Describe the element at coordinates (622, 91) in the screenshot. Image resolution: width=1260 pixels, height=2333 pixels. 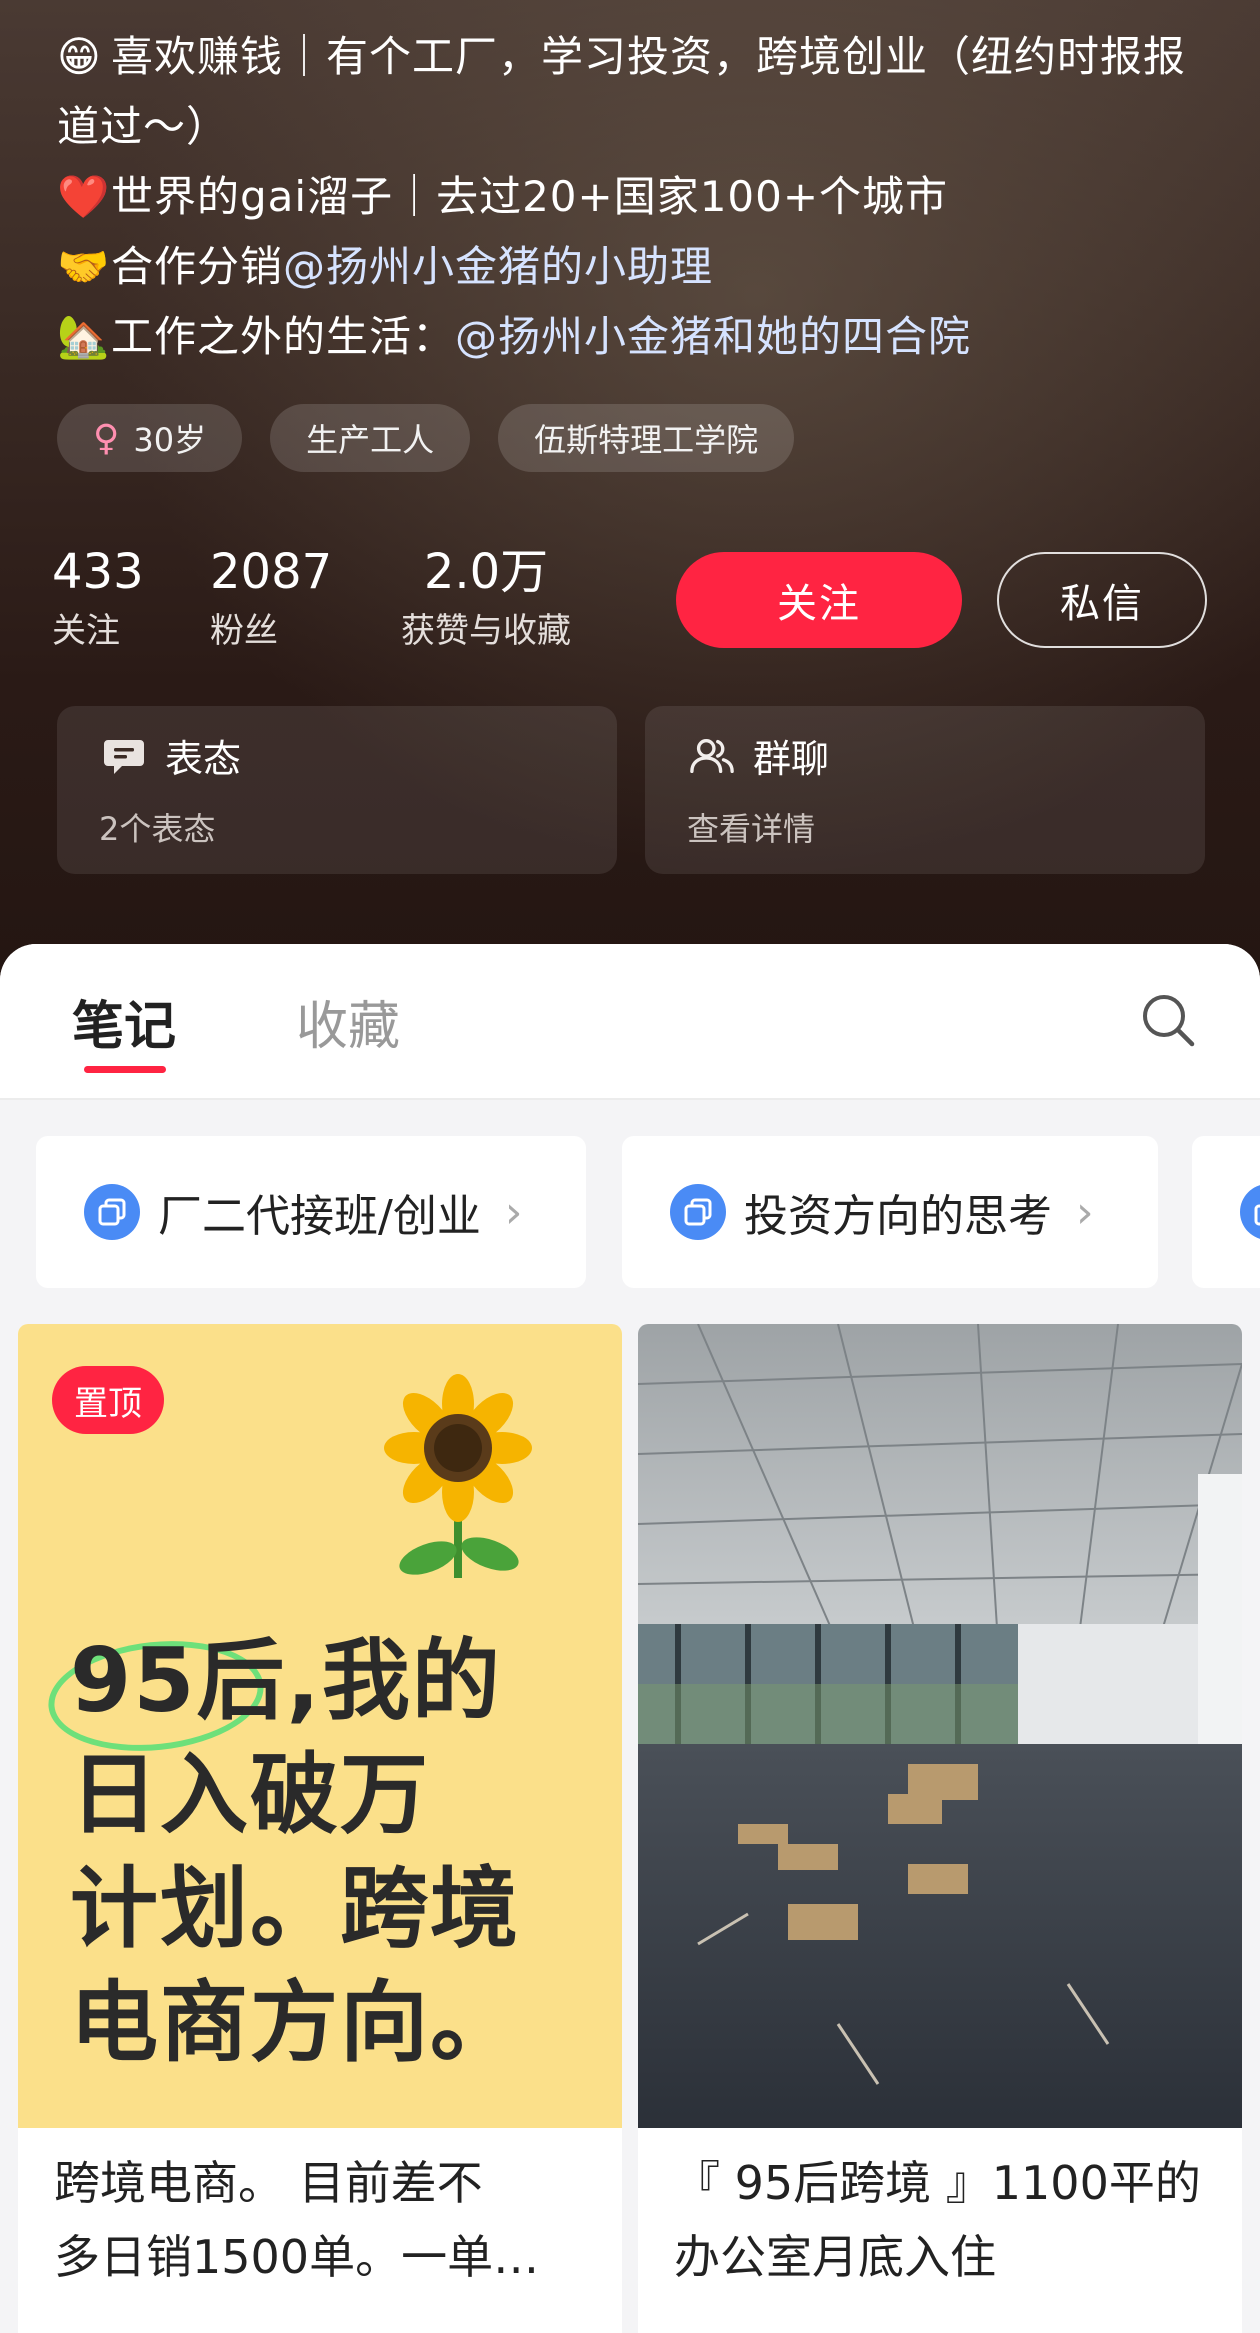
I see `bio-text-1: 喜欢赚钱｜有个工厂，学习投资，跨境创业（纽约时报报道过～）` at that location.